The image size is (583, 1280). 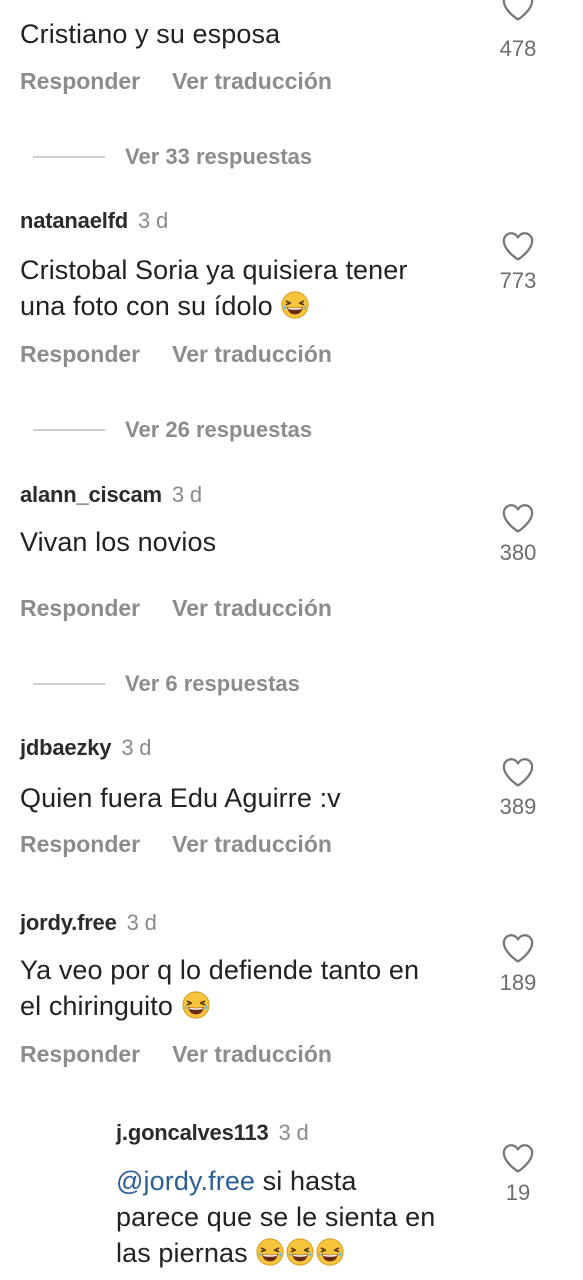 I want to click on username: j.goncalves113, so click(x=192, y=1132).